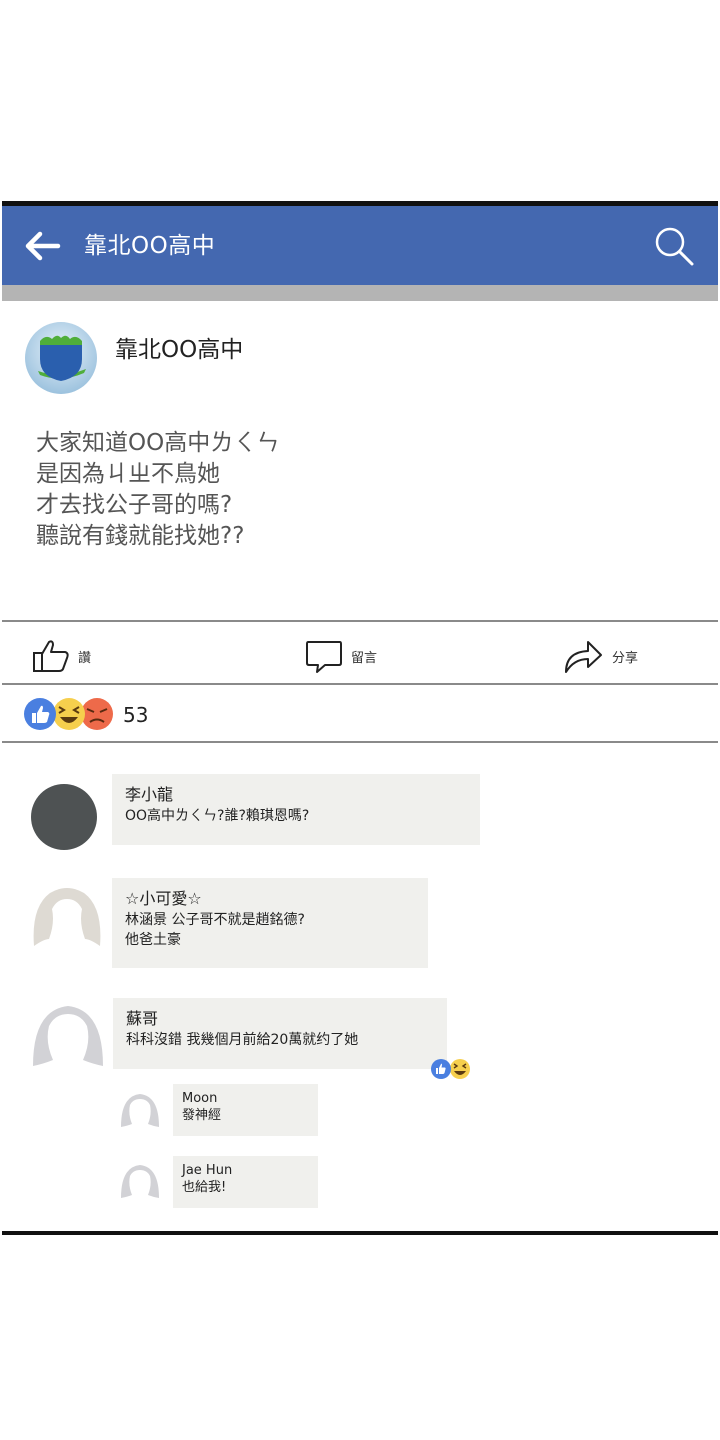  I want to click on post-author: 靠北OO高中, so click(179, 347).